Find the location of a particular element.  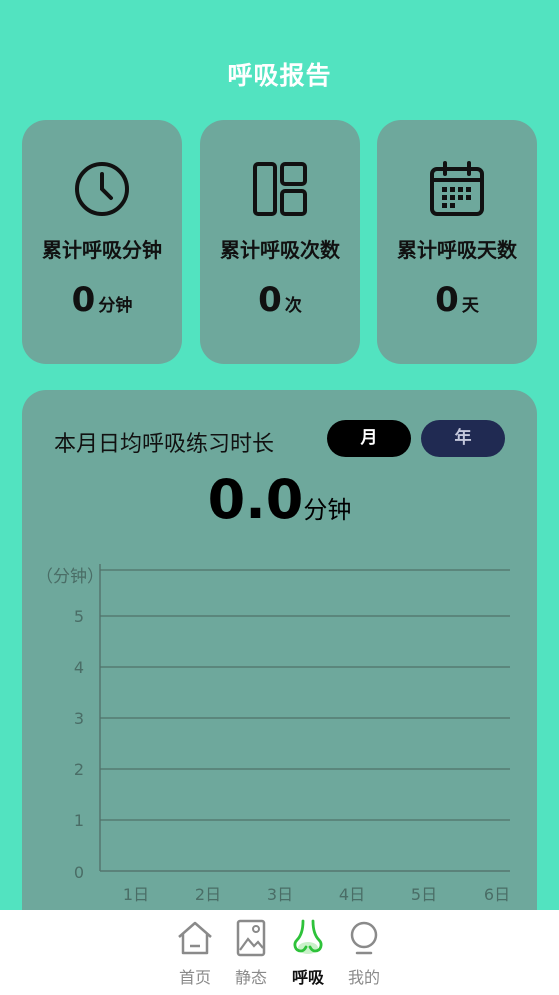

nav-item-breath: 呼吸 is located at coordinates (308, 953).